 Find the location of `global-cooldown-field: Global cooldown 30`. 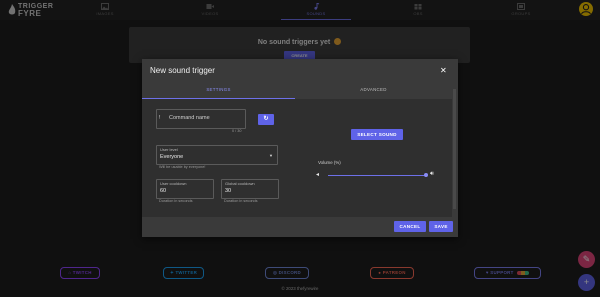

global-cooldown-field: Global cooldown 30 is located at coordinates (250, 189).